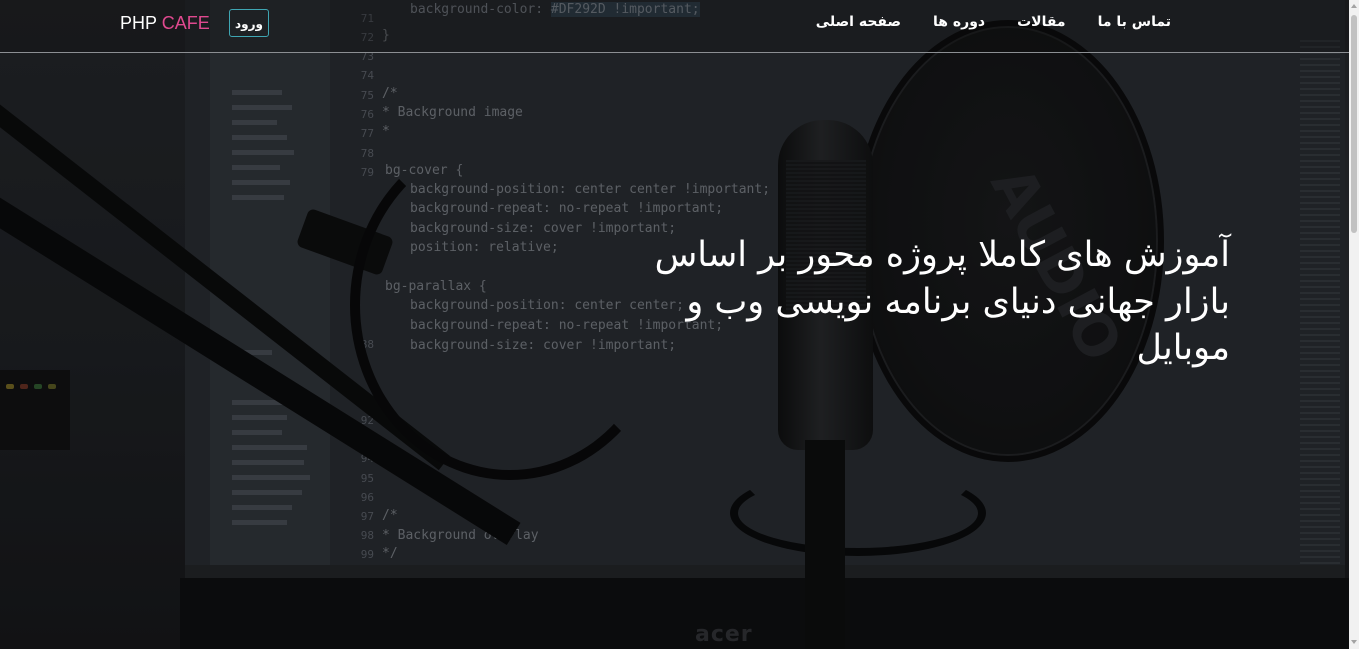  What do you see at coordinates (1354, 124) in the screenshot?
I see `scrollbar-thumb` at bounding box center [1354, 124].